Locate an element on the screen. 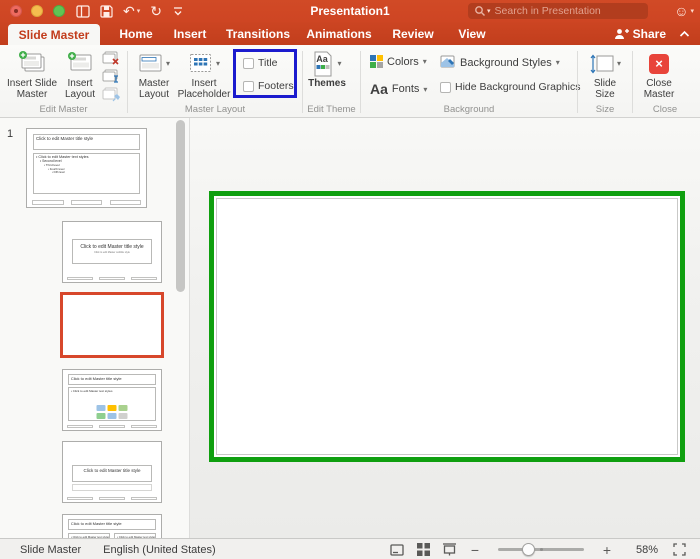 The width and height of the screenshot is (700, 559). tab-transitions: Transitions is located at coordinates (258, 33).